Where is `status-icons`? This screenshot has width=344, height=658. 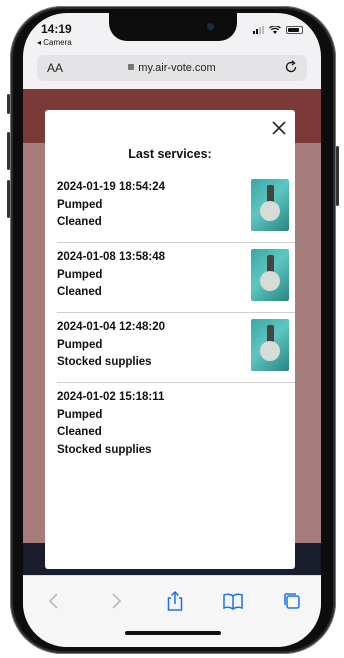 status-icons is located at coordinates (278, 30).